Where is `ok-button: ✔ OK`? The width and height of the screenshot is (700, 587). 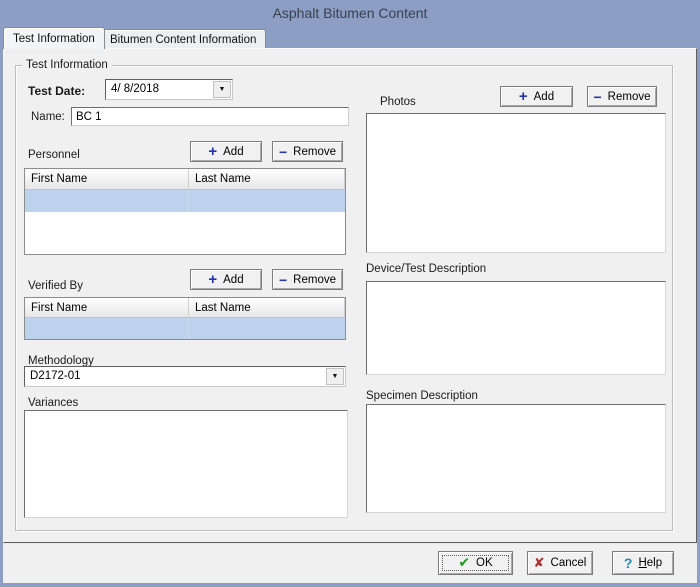 ok-button: ✔ OK is located at coordinates (475, 563).